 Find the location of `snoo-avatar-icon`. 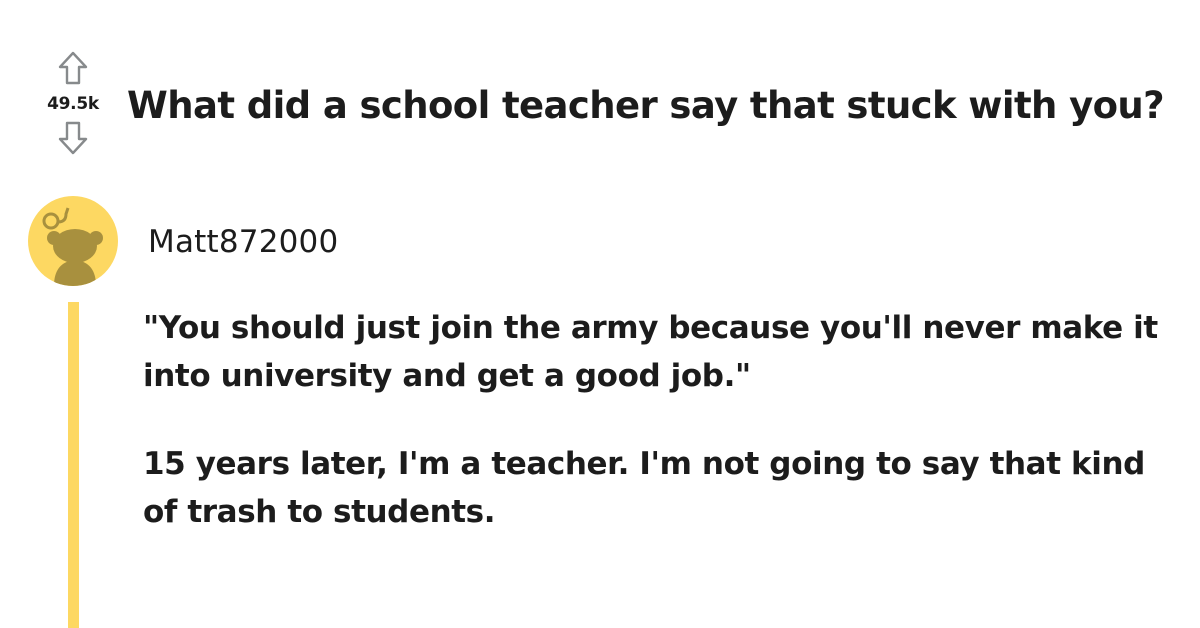

snoo-avatar-icon is located at coordinates (72, 246).